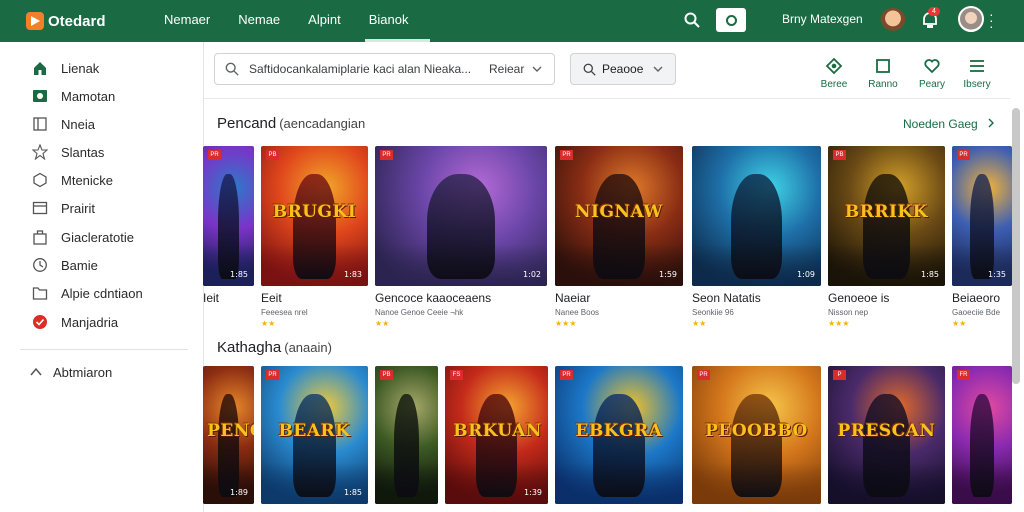 The width and height of the screenshot is (1024, 512). What do you see at coordinates (239, 492) in the screenshot?
I see `duration-label: 1:89` at bounding box center [239, 492].